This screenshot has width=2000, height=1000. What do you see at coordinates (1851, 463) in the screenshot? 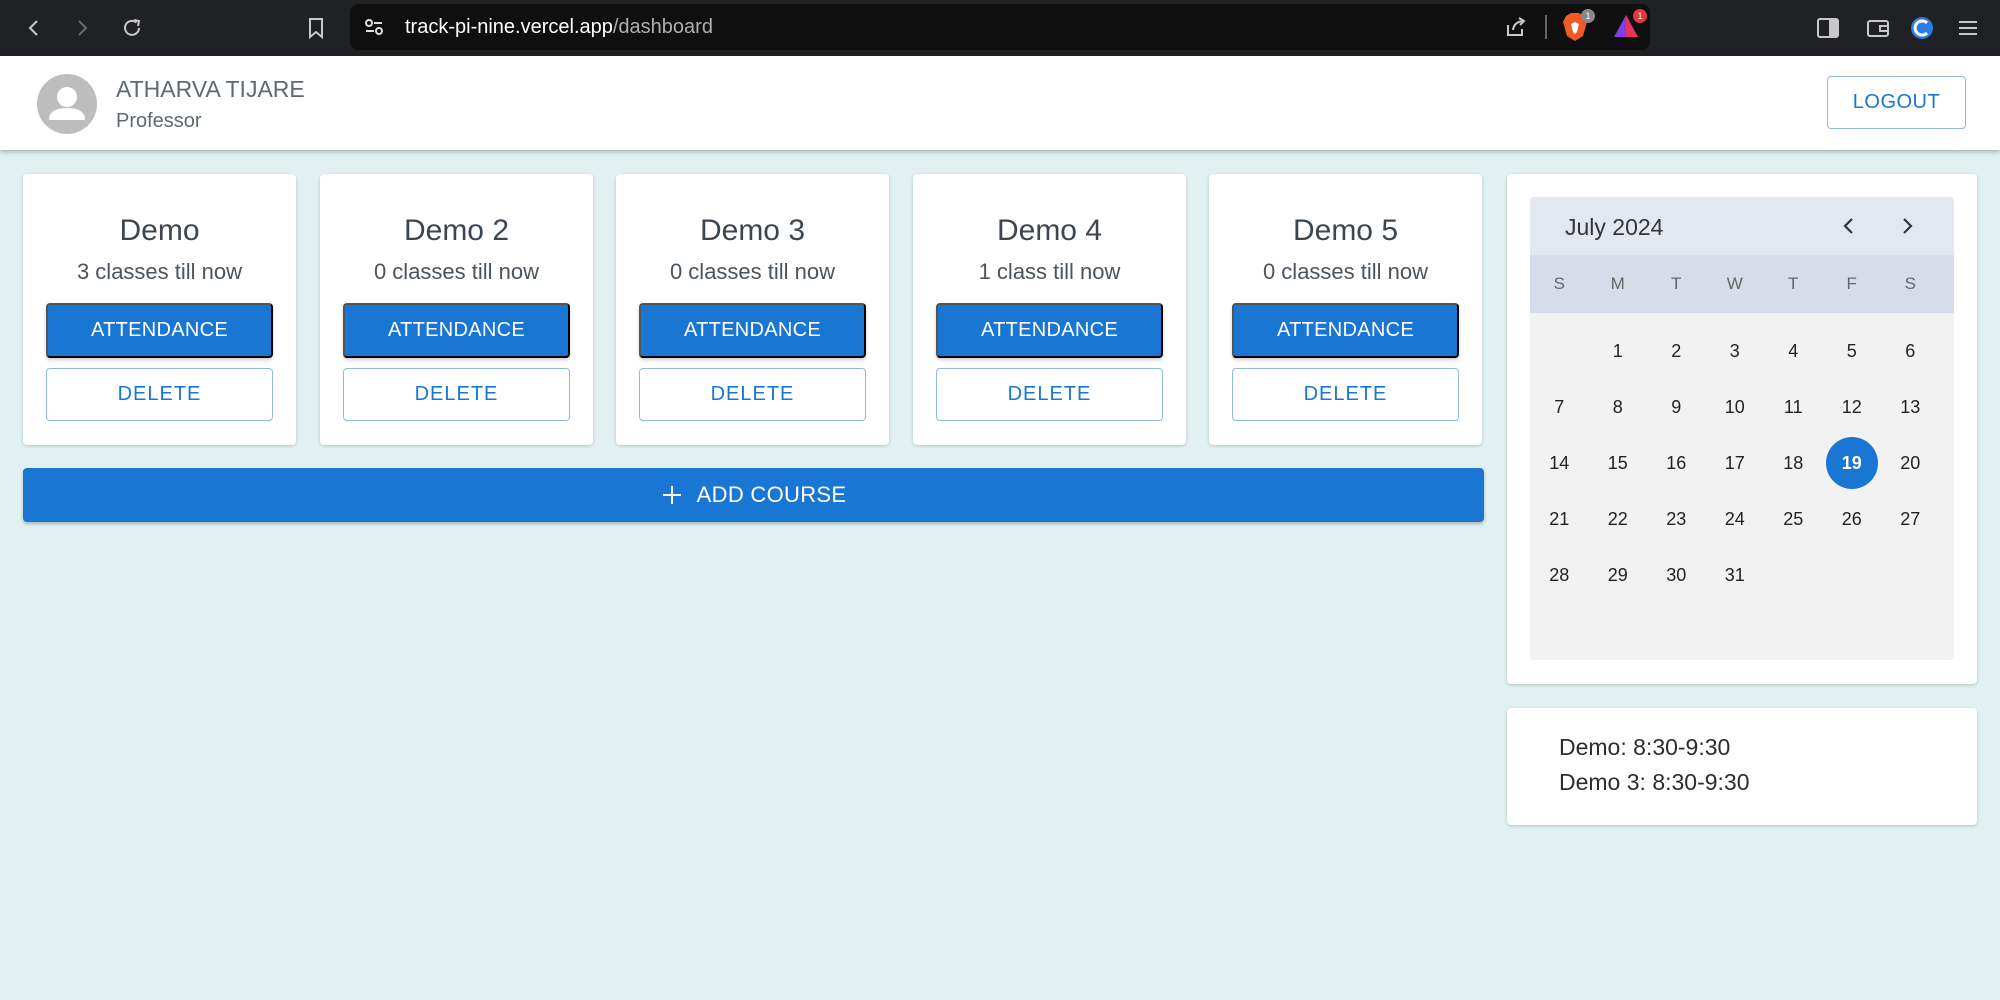
I see `calendar-day-selected: 19` at bounding box center [1851, 463].